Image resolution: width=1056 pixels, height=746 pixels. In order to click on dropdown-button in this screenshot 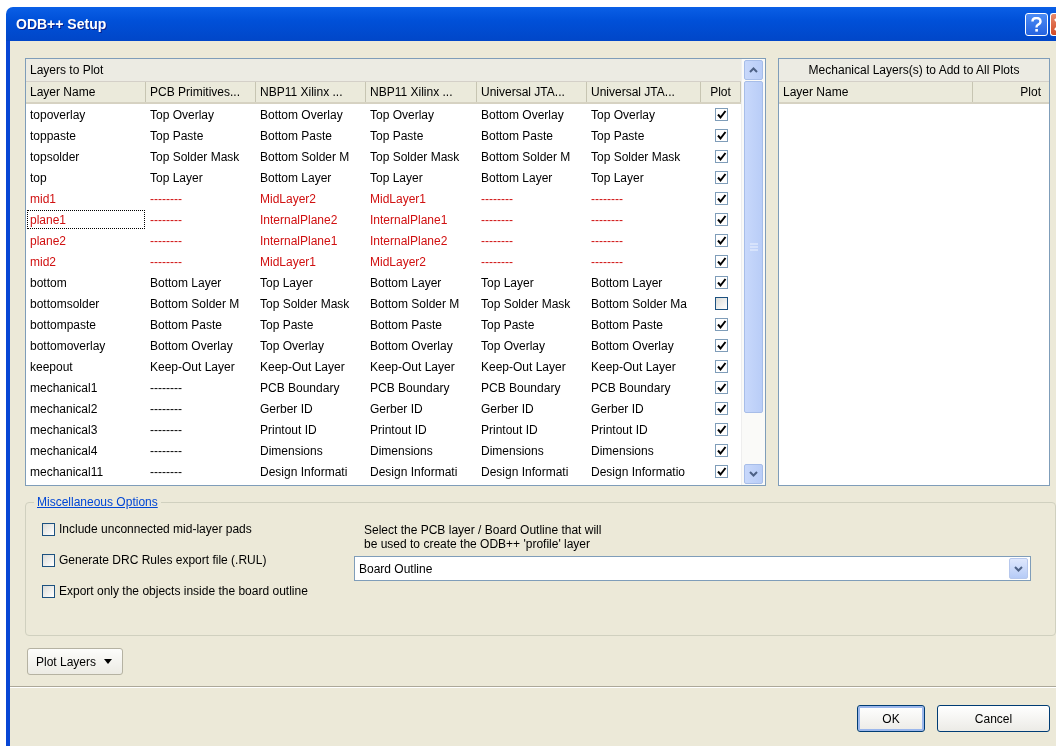, I will do `click(1018, 568)`.